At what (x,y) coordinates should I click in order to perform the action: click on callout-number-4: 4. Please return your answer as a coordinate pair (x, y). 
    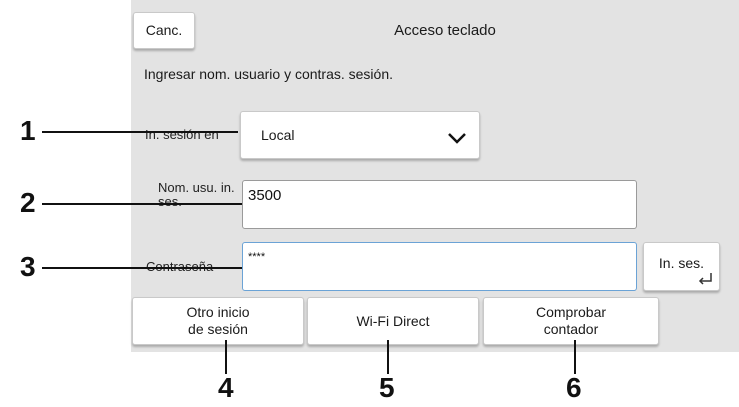
    Looking at the image, I should click on (226, 387).